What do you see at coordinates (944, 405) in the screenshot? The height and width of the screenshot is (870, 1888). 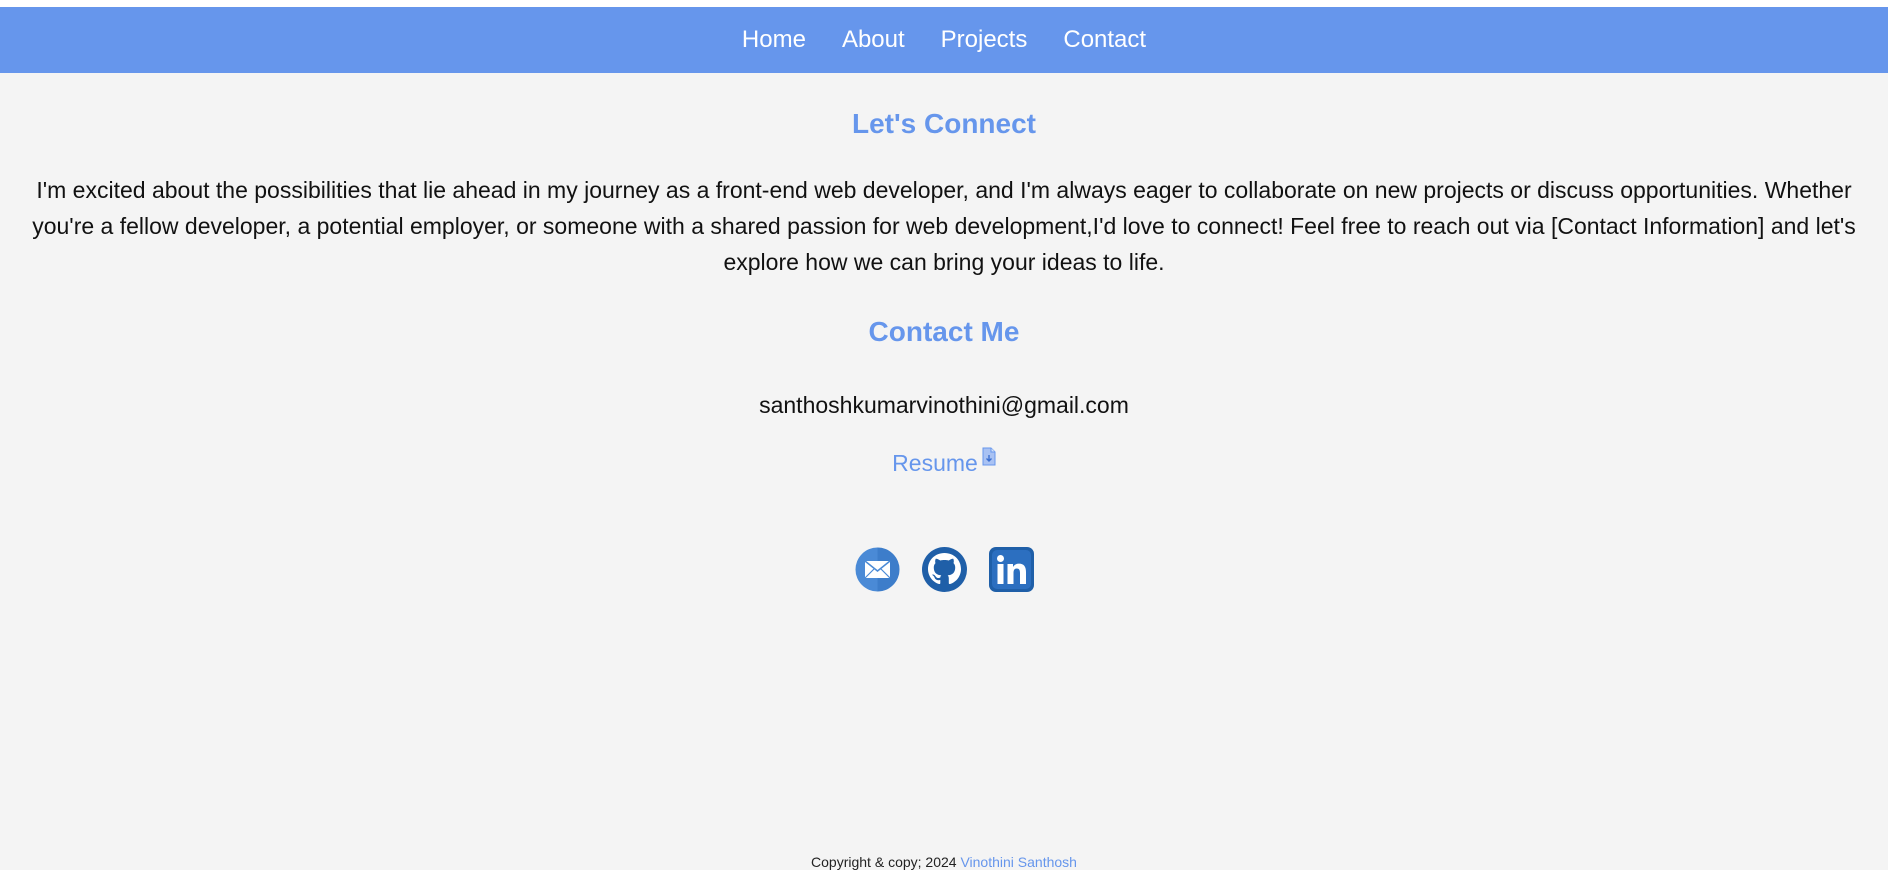 I see `email-address: santhoshkumarvinothini@gmail.com` at bounding box center [944, 405].